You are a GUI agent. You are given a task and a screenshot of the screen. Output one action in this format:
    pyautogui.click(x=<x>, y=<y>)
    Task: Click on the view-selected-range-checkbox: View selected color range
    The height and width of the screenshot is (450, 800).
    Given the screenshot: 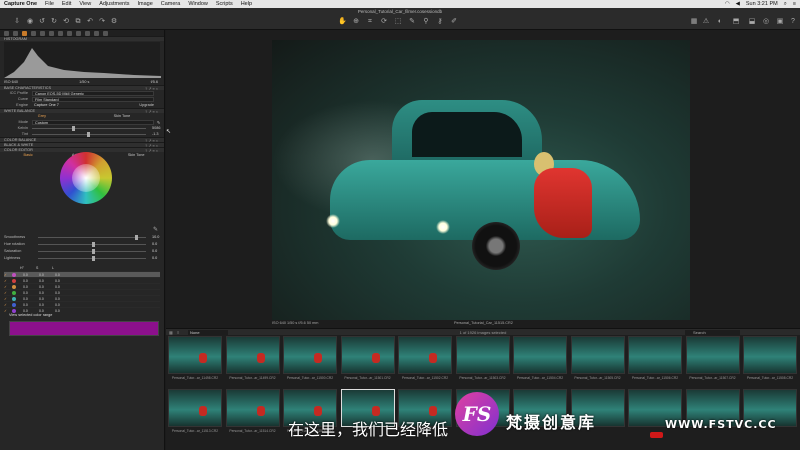 What is the action you would take?
    pyautogui.click(x=30, y=315)
    